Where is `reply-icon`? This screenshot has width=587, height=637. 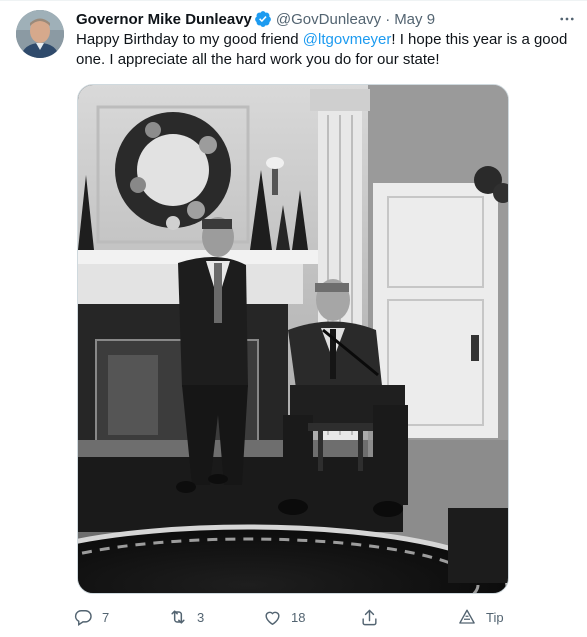 reply-icon is located at coordinates (83, 617).